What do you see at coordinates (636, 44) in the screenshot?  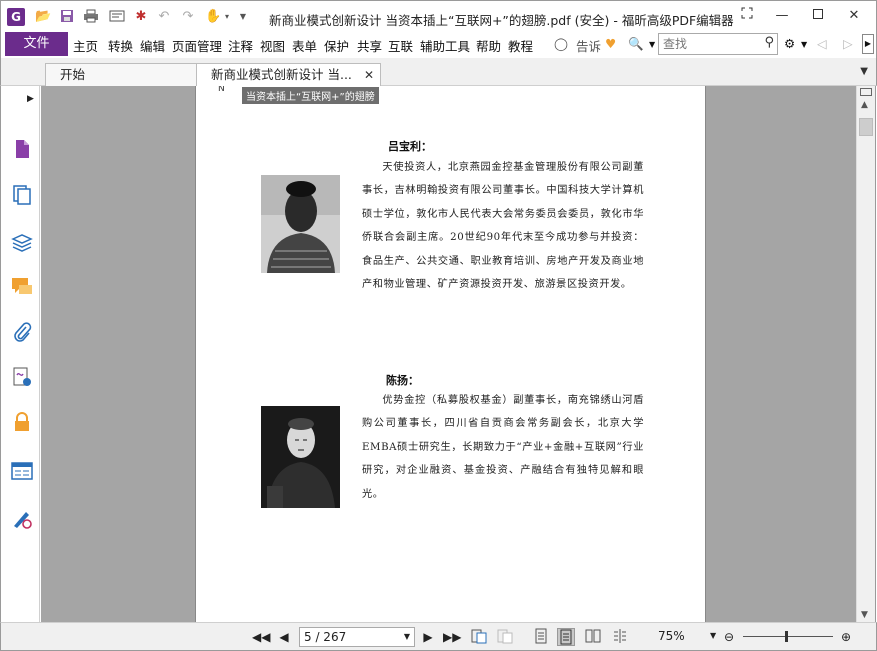 I see `find-folder-icon: 🔍` at bounding box center [636, 44].